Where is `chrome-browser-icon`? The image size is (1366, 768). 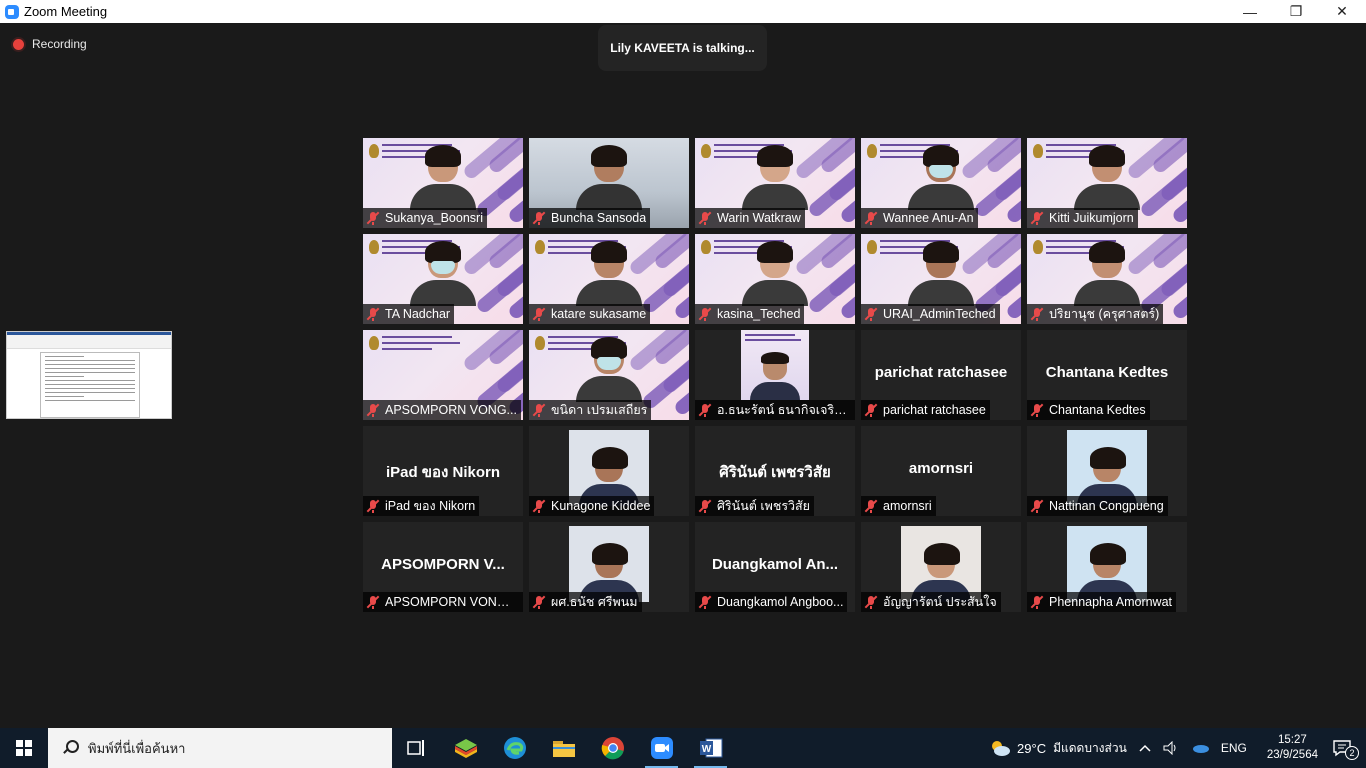
chrome-browser-icon is located at coordinates (612, 748).